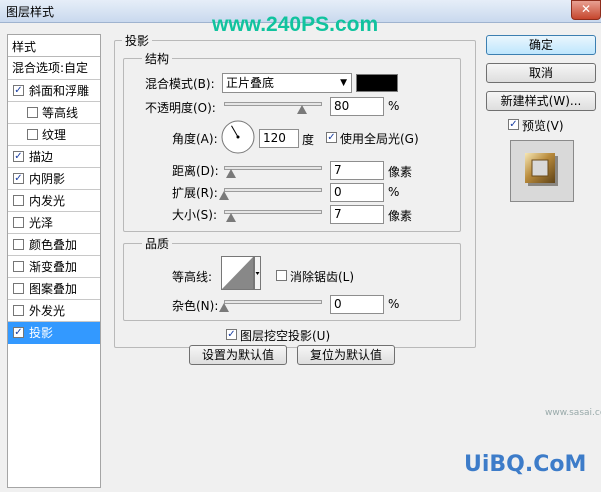 This screenshot has height=492, width=601. I want to click on list-item: 颜色叠加, so click(54, 245).